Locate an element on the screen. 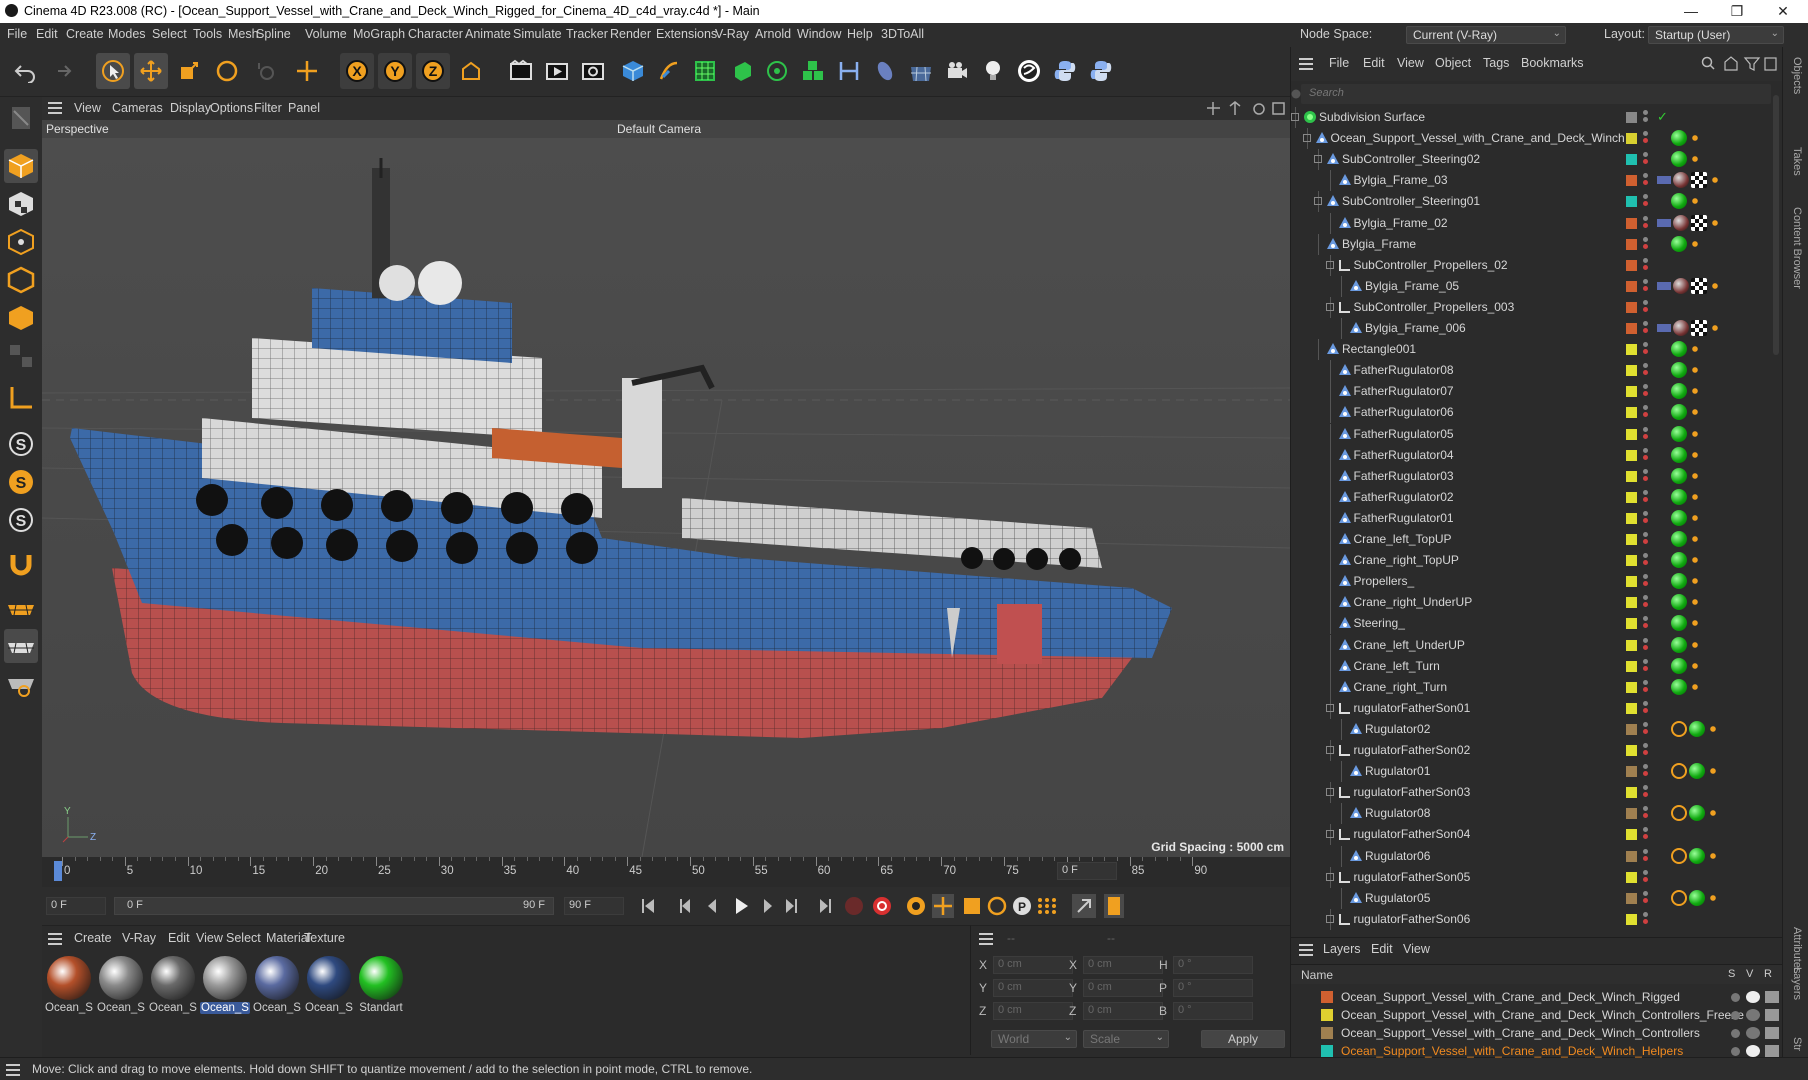 This screenshot has width=1808, height=1080. playhead is located at coordinates (58, 871).